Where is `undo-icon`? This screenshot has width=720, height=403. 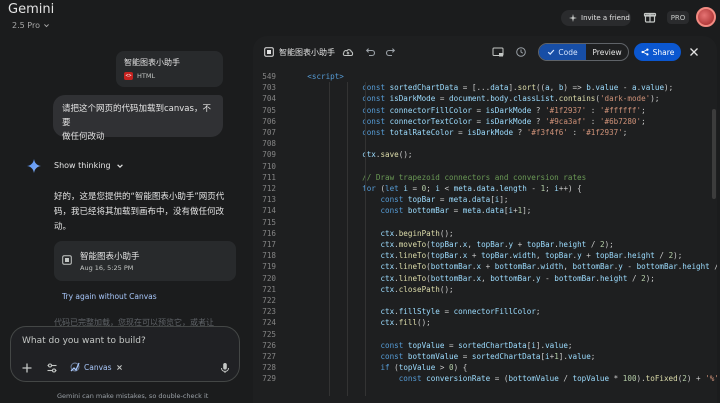 undo-icon is located at coordinates (370, 52).